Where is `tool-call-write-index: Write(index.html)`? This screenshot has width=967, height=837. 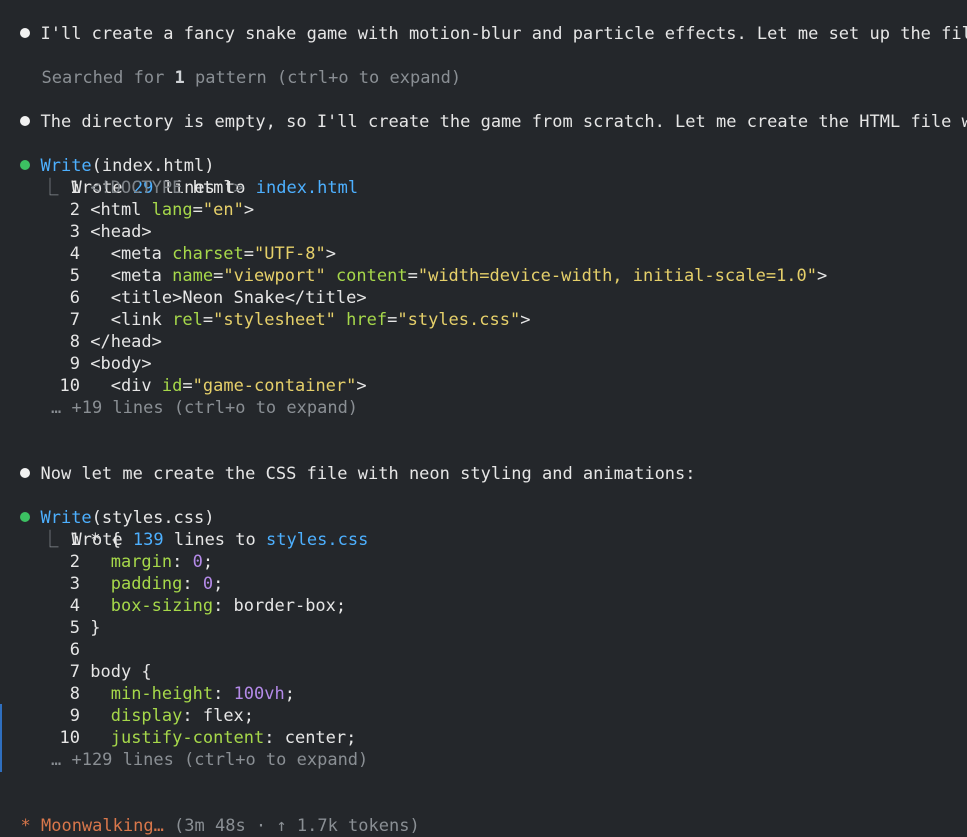
tool-call-write-index: Write(index.html) is located at coordinates (107, 154).